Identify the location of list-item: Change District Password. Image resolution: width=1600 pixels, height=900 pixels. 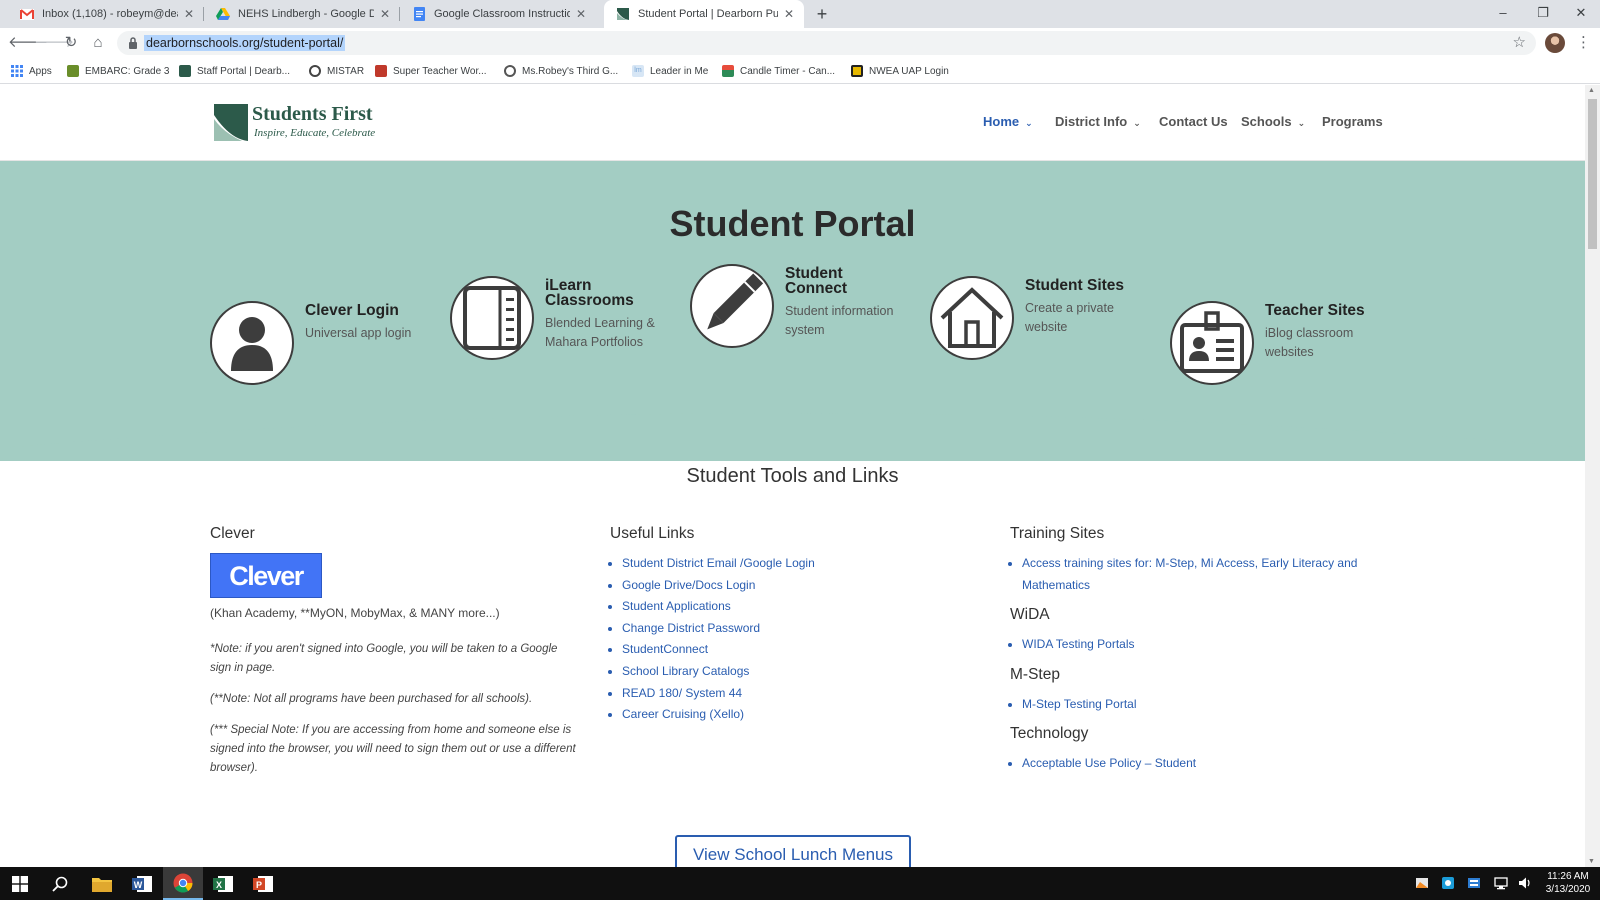
(796, 629).